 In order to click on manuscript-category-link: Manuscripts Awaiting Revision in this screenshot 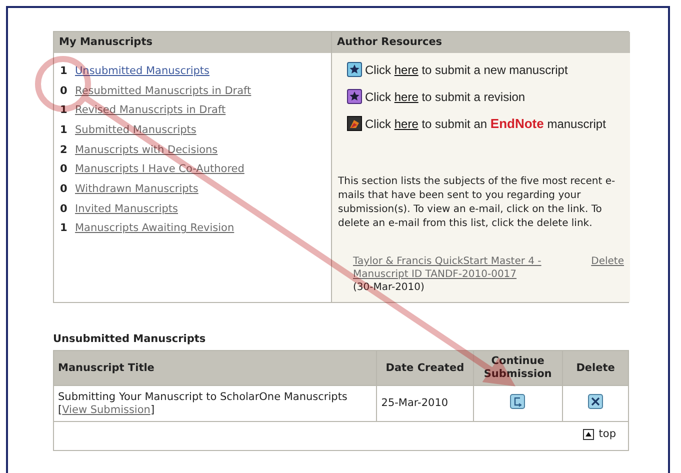, I will do `click(154, 228)`.